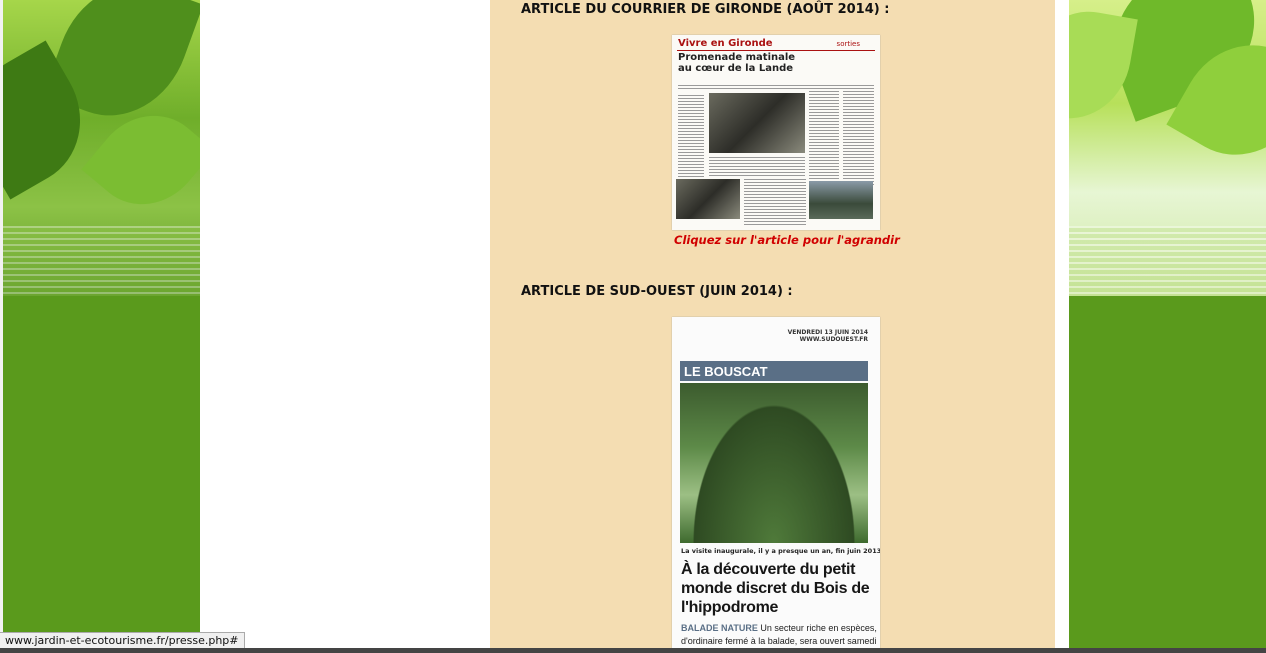 The width and height of the screenshot is (1266, 653). What do you see at coordinates (848, 44) in the screenshot?
I see `clipping-kicker-right: sorties` at bounding box center [848, 44].